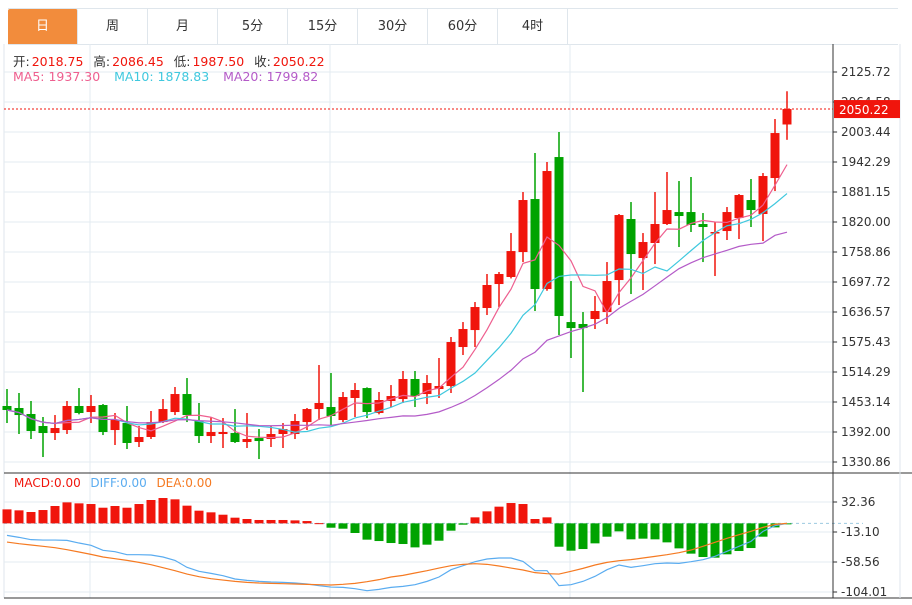 The width and height of the screenshot is (912, 605). I want to click on macd-tick-label: -58.56, so click(860, 562).